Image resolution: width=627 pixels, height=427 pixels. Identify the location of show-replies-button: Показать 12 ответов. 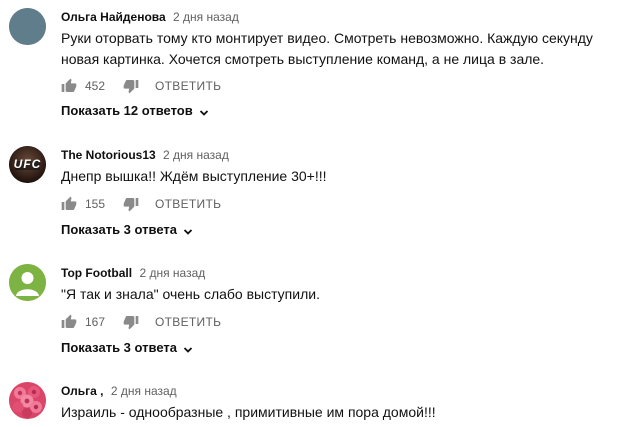
(135, 110).